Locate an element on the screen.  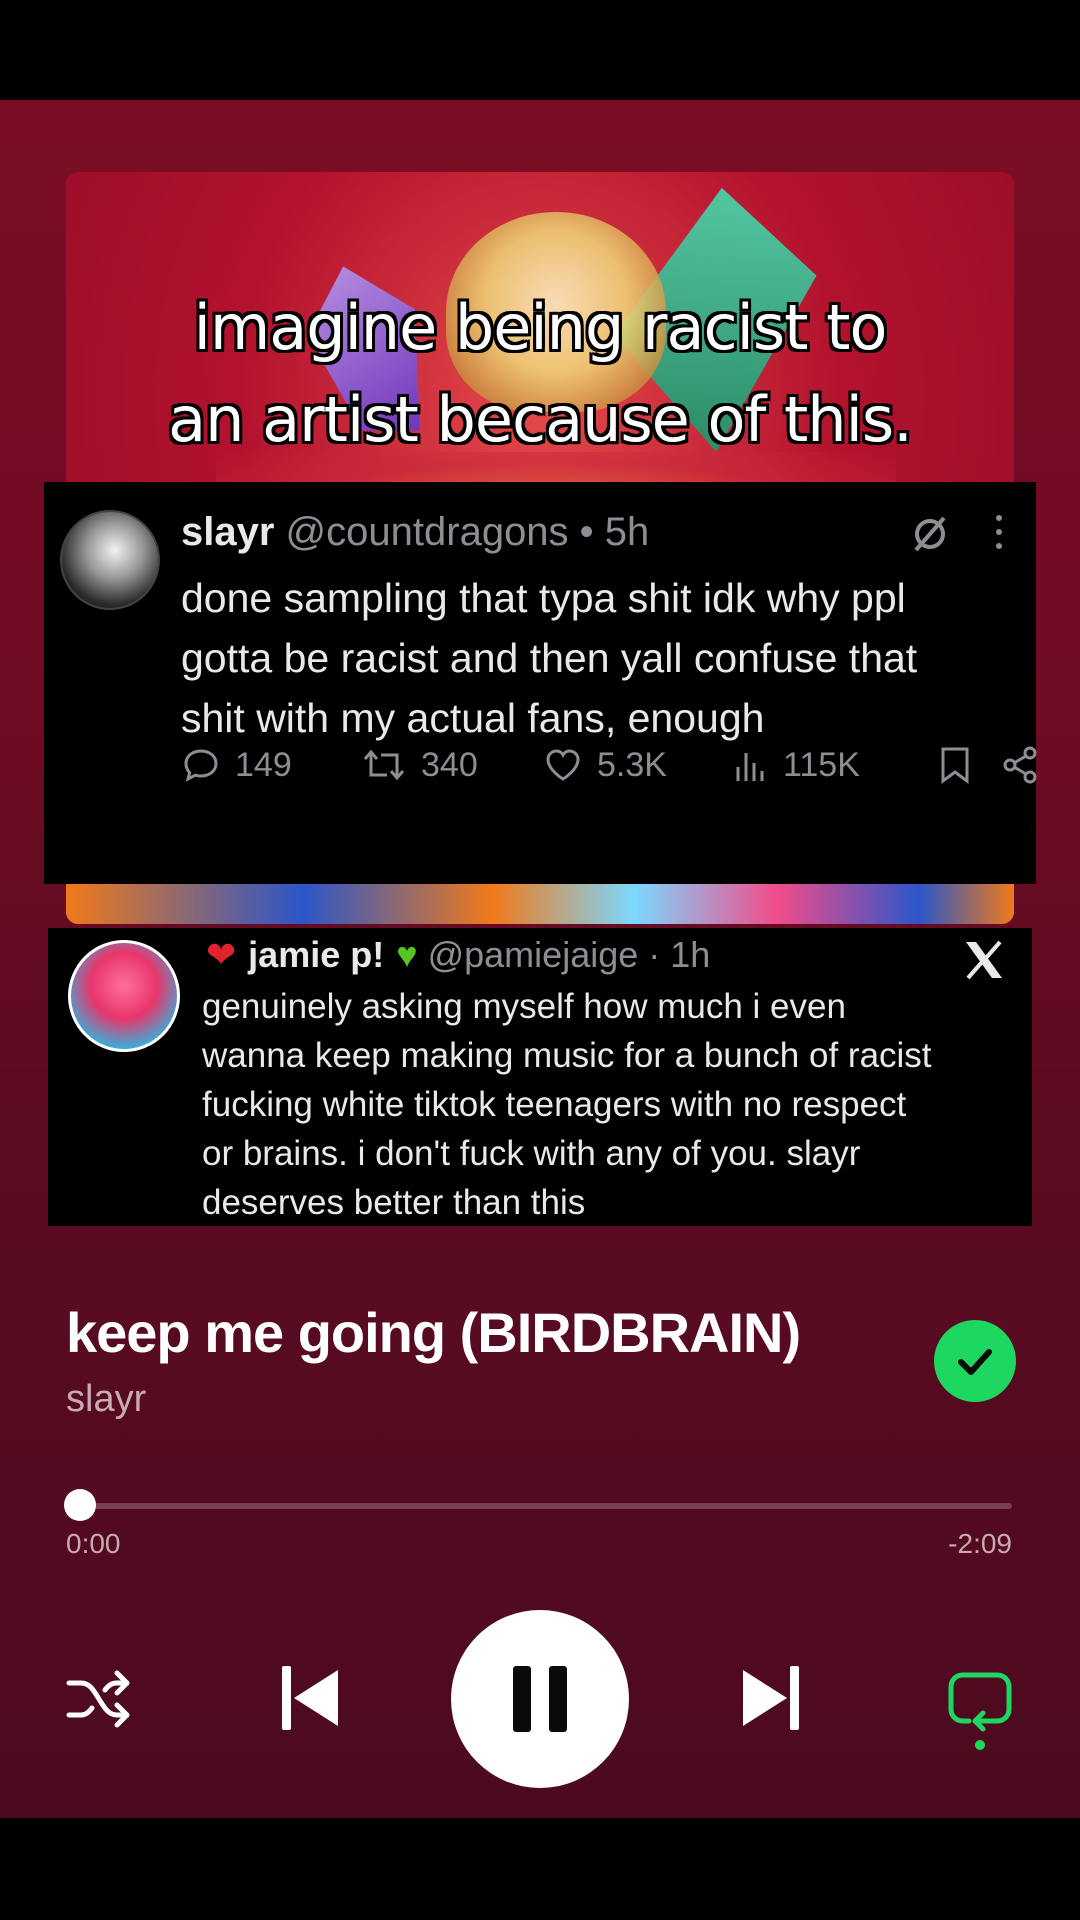
check-icon is located at coordinates (975, 1362).